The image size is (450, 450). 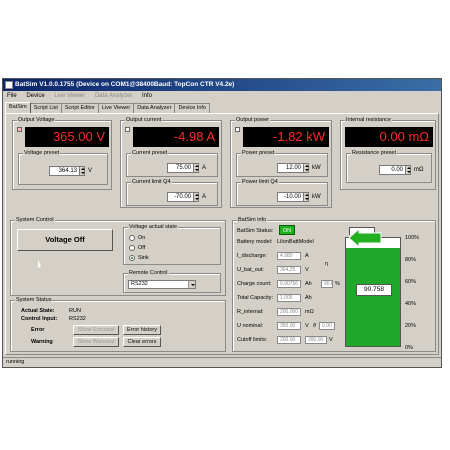 I want to click on tab-script-editor: Script Editor, so click(x=79, y=108).